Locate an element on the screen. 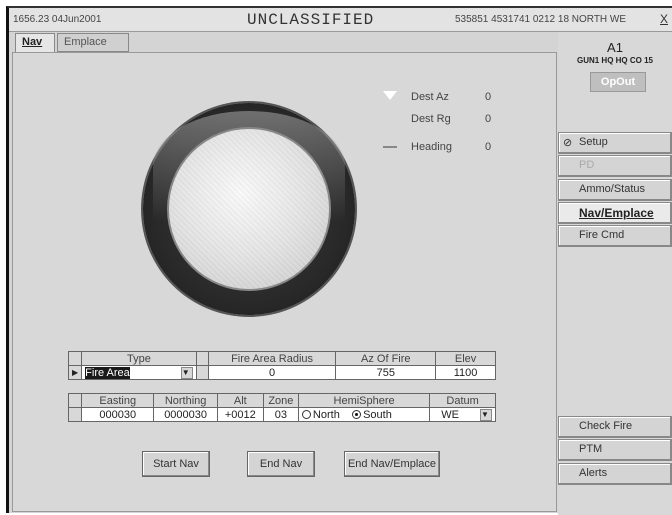  alt-field: +0012 is located at coordinates (240, 414).